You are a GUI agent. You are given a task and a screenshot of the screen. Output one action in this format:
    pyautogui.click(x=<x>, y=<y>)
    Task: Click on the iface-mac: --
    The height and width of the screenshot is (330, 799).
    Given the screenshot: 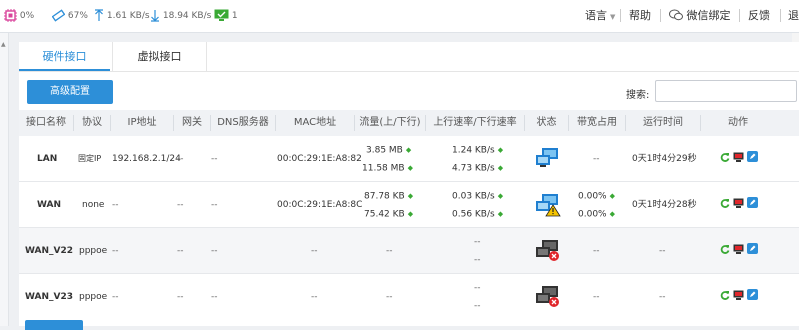 What is the action you would take?
    pyautogui.click(x=314, y=251)
    